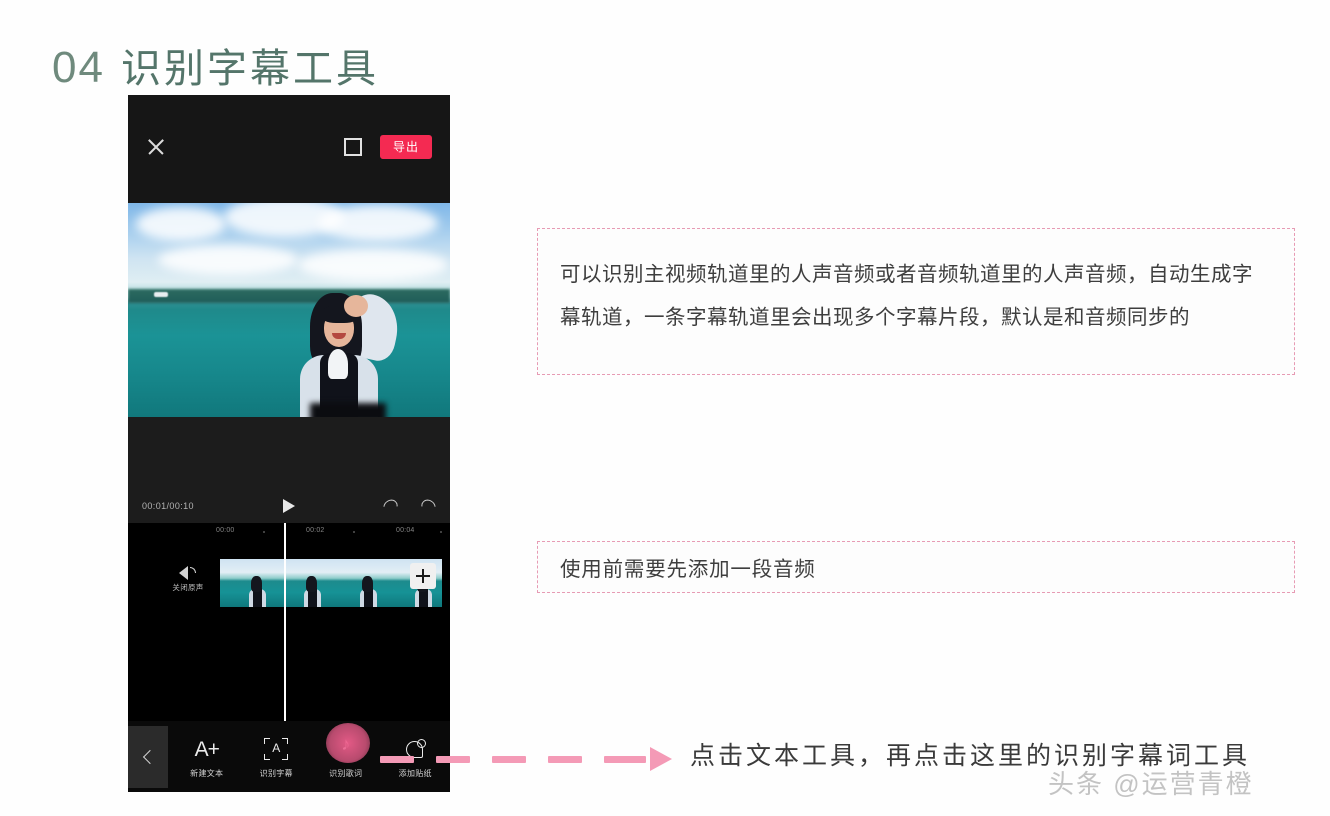  I want to click on slide-number: 04, so click(78, 67).